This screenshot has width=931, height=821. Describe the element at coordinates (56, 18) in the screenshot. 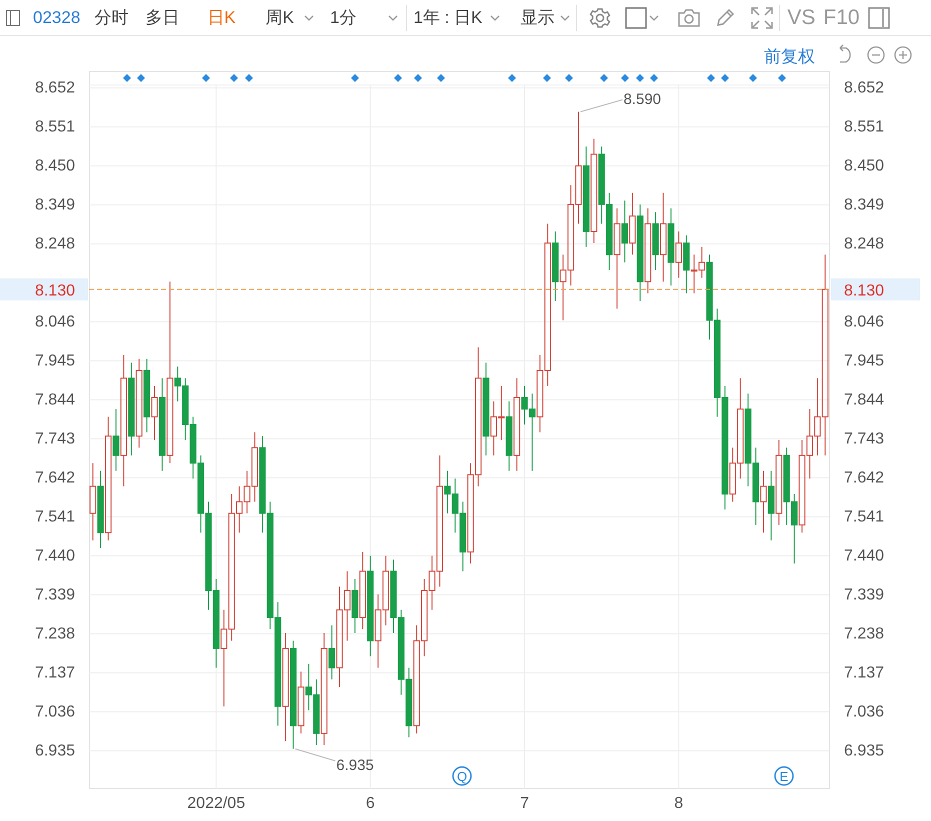

I see `stock-code: 02328` at that location.